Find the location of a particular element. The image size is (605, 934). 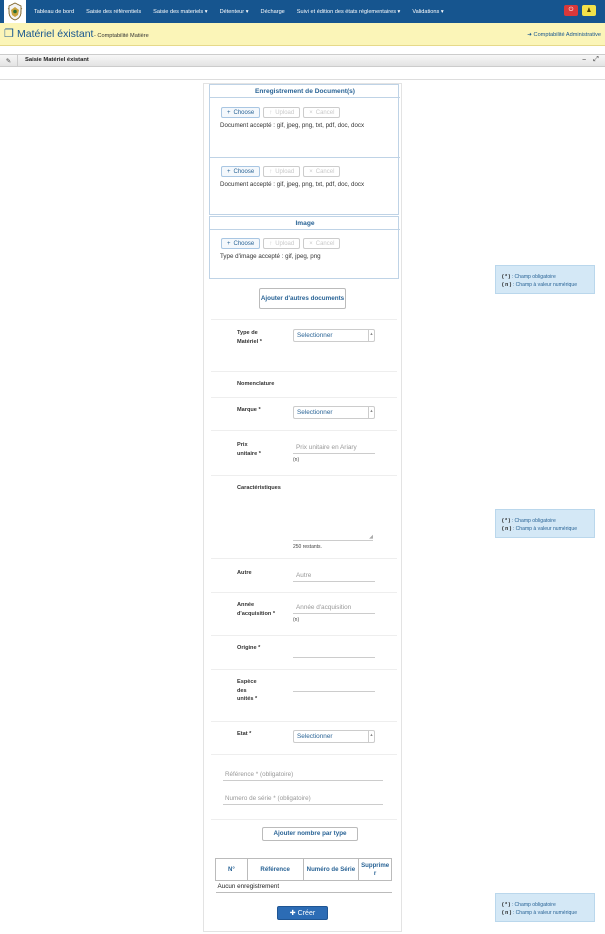

numero-serie-input: Numero de série * (obligatoire) is located at coordinates (303, 798).